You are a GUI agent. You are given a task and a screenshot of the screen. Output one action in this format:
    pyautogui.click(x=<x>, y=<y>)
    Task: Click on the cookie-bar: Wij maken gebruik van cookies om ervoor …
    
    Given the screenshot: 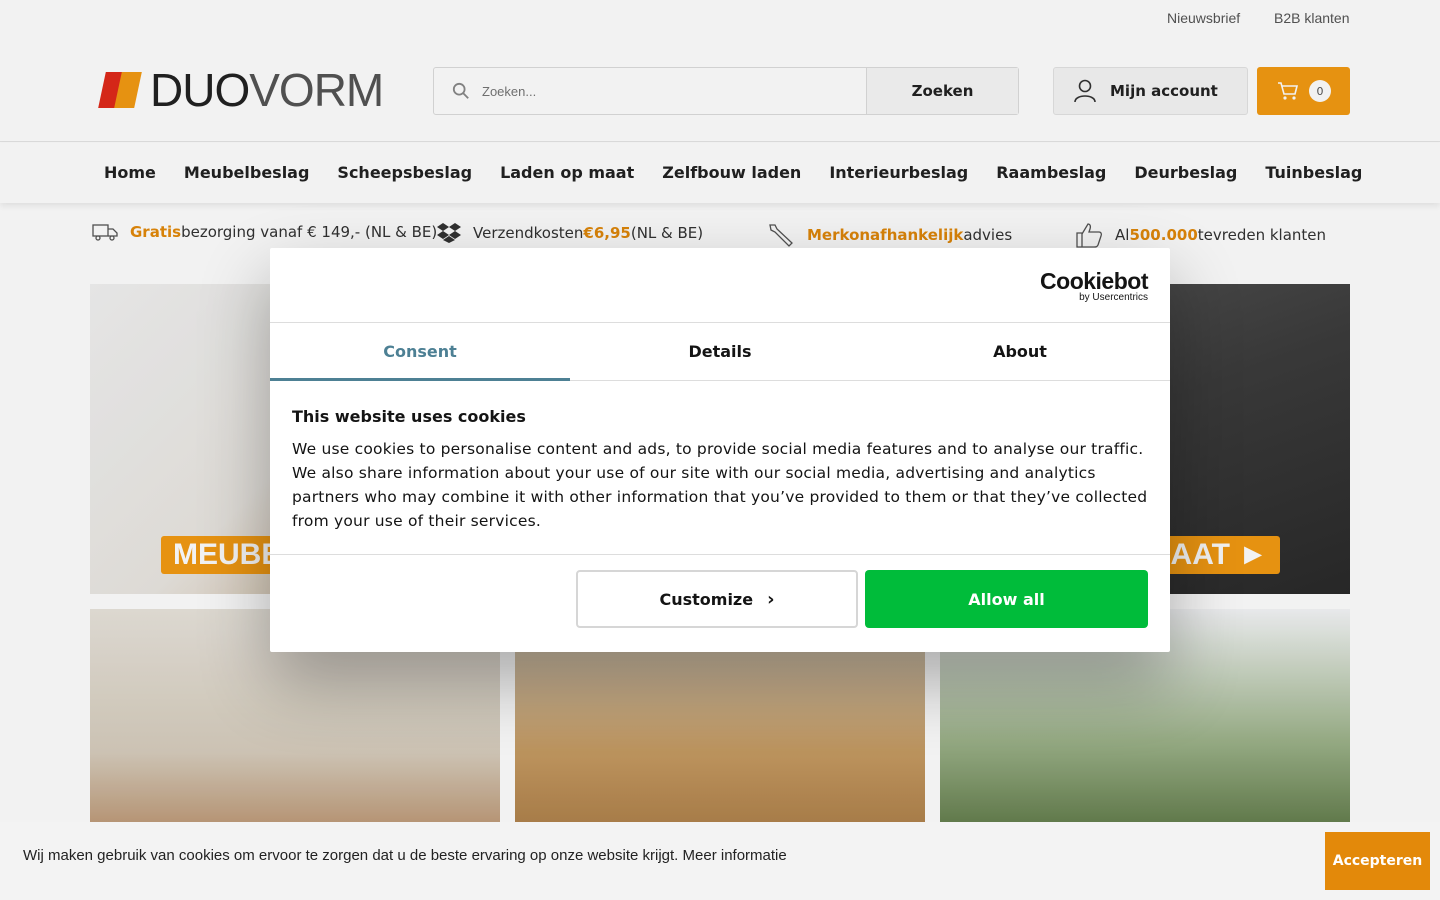 What is the action you would take?
    pyautogui.click(x=720, y=861)
    